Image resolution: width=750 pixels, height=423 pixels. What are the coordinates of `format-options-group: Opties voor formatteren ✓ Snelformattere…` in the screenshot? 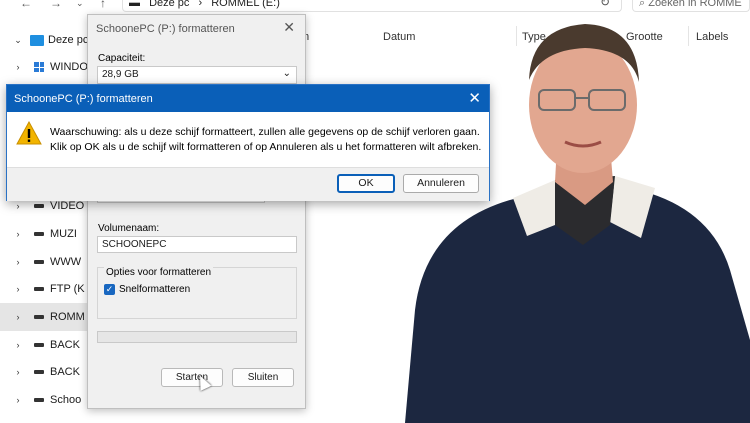 It's located at (197, 293).